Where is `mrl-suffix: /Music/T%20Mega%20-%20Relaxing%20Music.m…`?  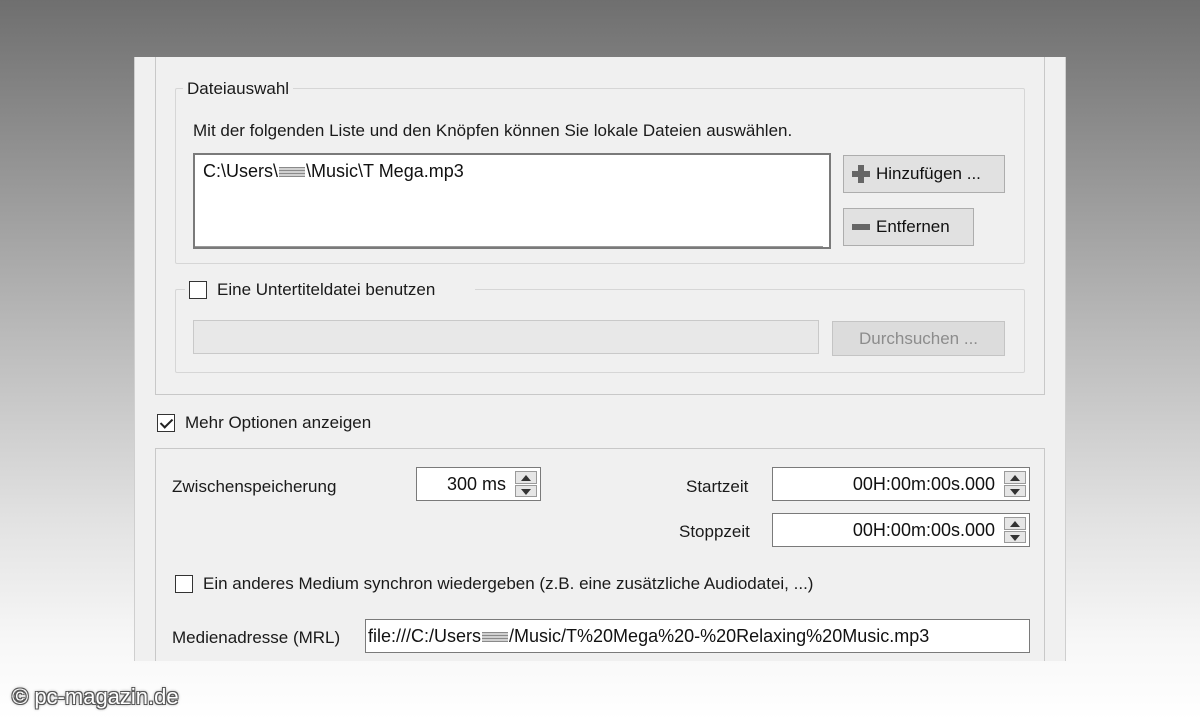 mrl-suffix: /Music/T%20Mega%20-%20Relaxing%20Music.m… is located at coordinates (719, 636).